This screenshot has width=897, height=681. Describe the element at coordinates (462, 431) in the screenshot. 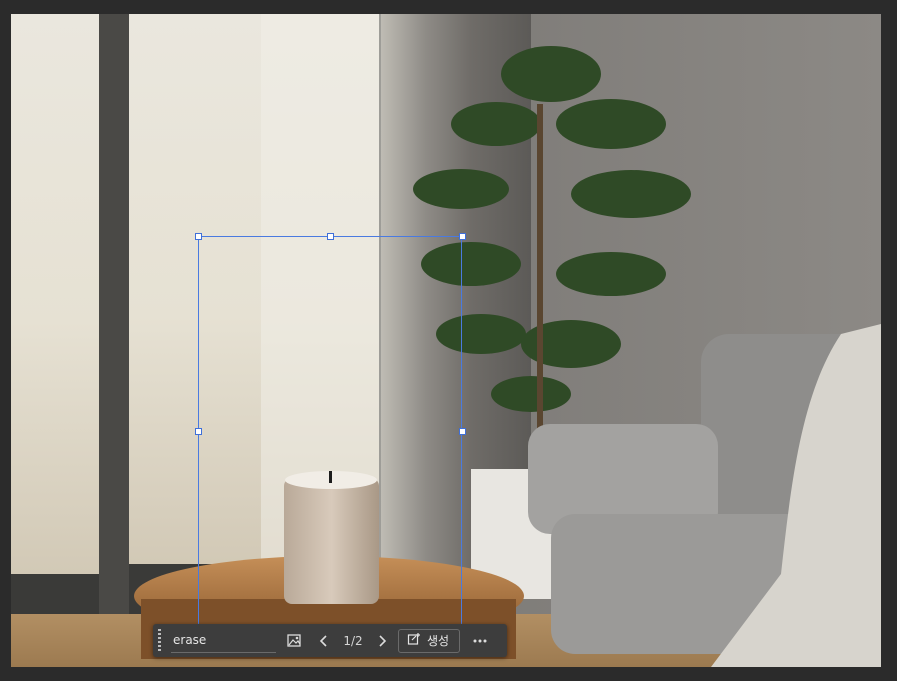

I see `selection-handle-middle-right` at that location.